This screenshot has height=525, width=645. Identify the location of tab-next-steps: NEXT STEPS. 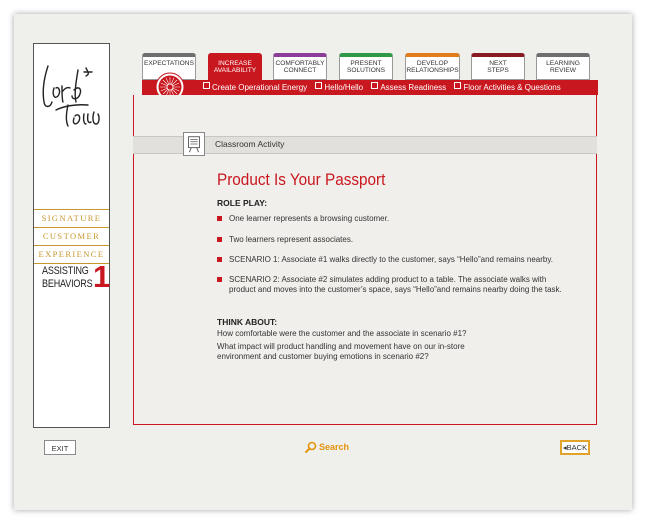
(498, 66).